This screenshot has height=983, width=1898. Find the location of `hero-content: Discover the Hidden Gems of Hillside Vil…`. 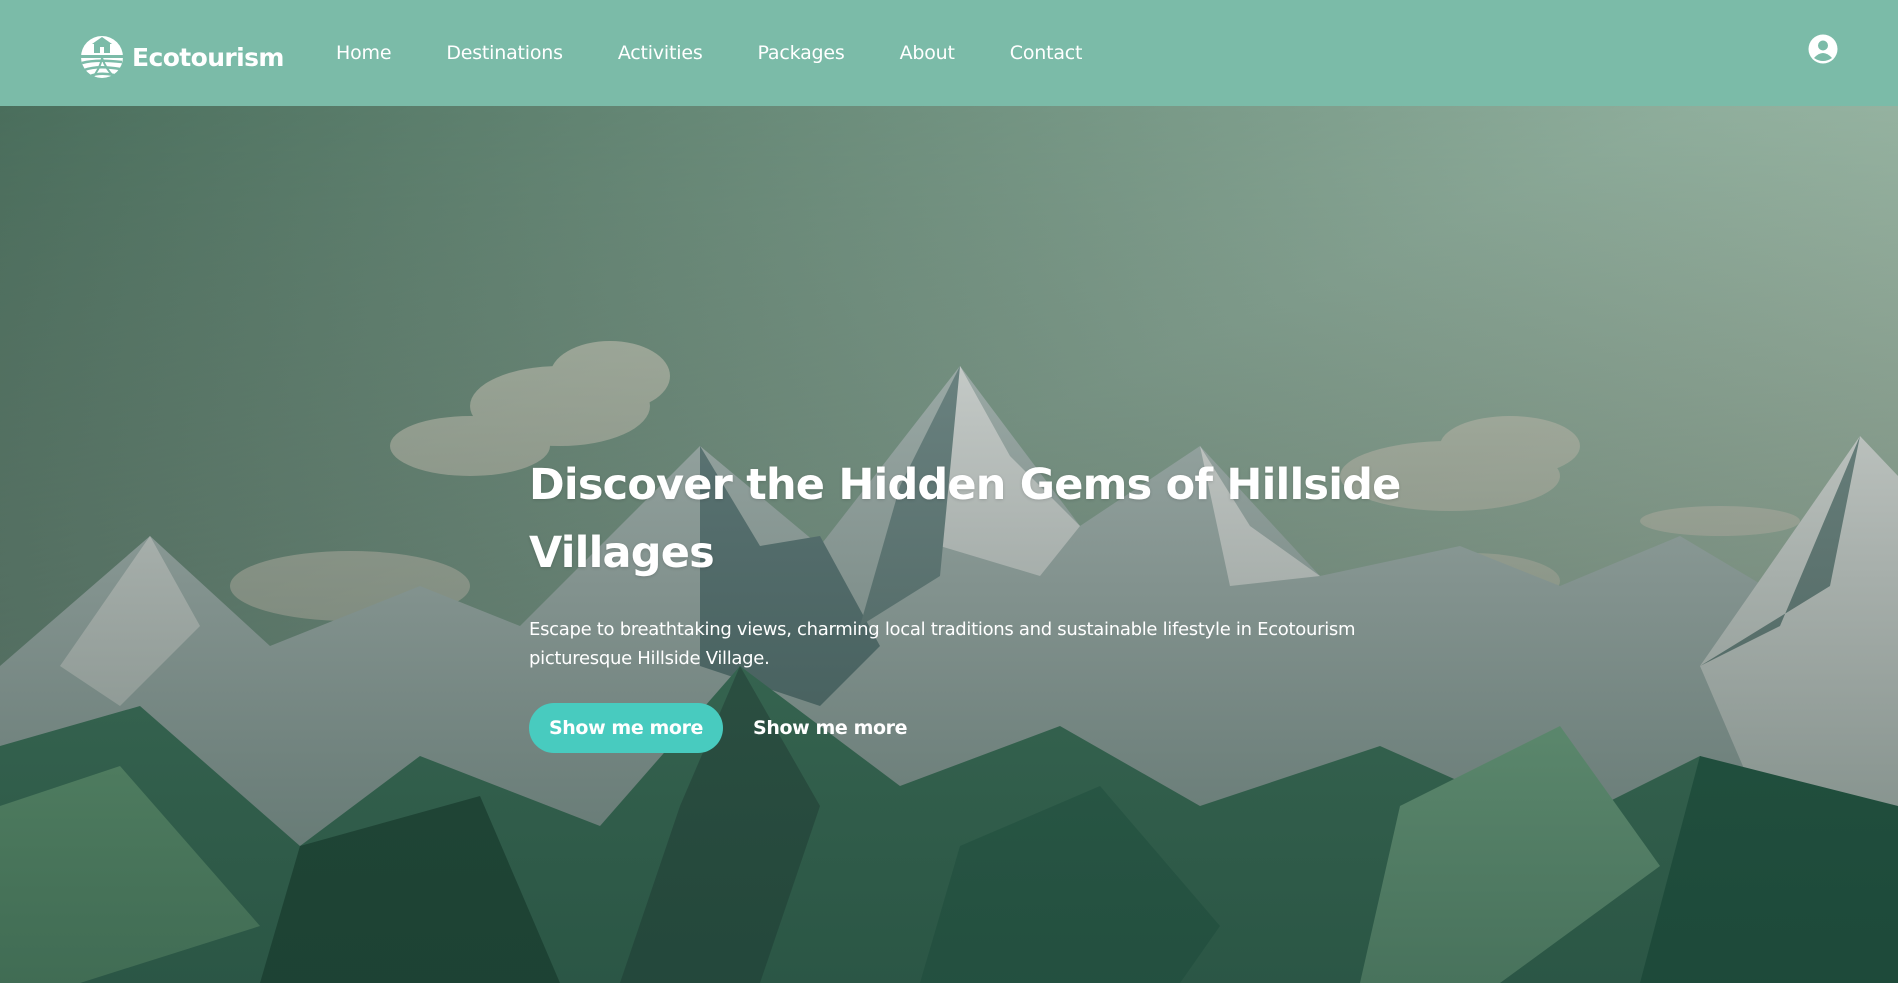

hero-content: Discover the Hidden Gems of Hillside Vil… is located at coordinates (969, 602).